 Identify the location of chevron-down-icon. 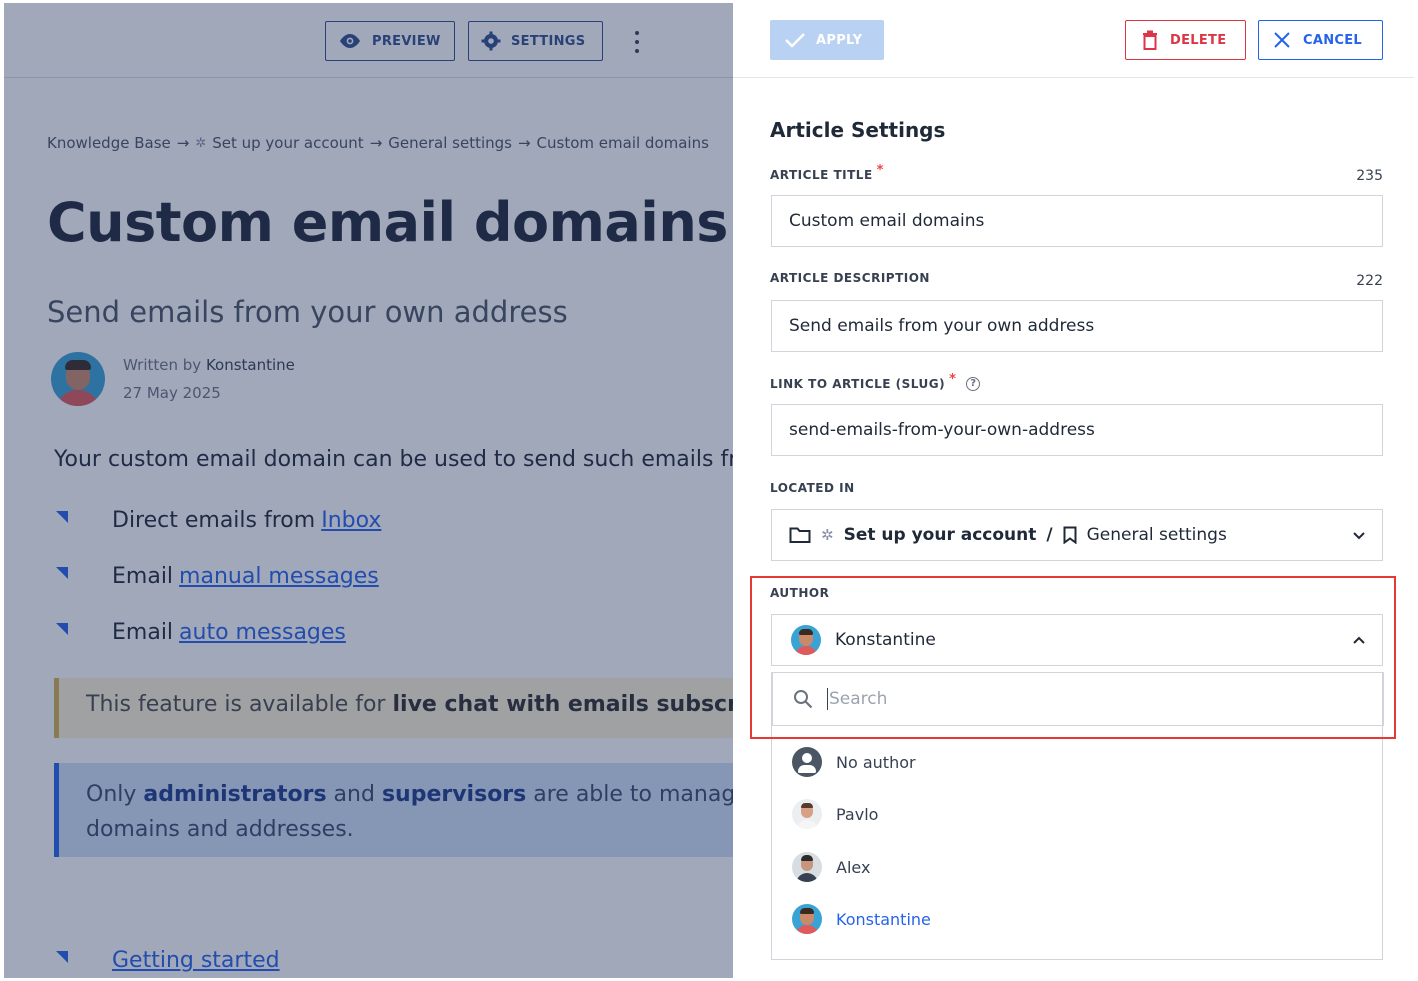
(1359, 536).